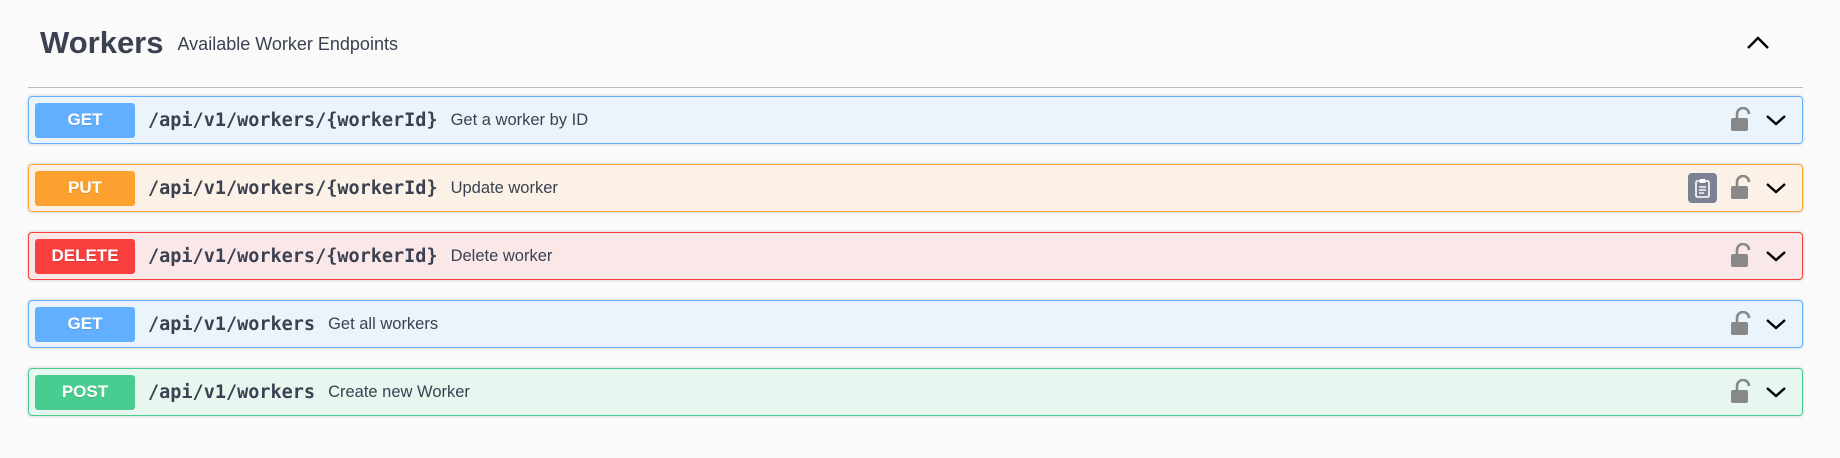  I want to click on operation-create-worker: POST /api/v1/workers Create new Worker, so click(915, 392).